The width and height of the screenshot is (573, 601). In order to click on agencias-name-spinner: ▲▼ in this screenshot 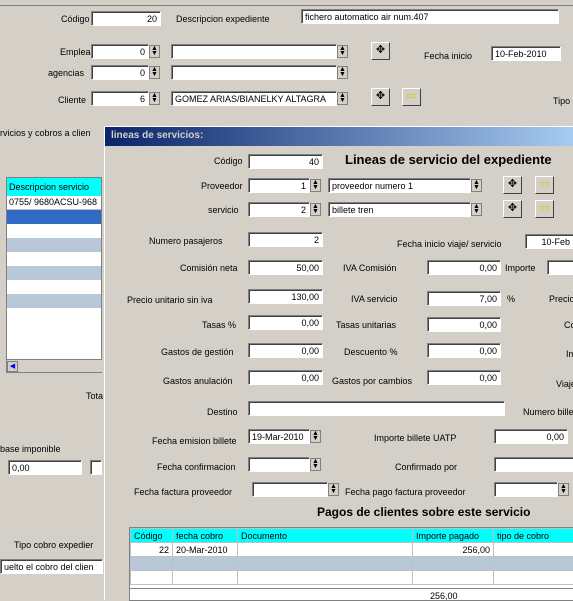, I will do `click(342, 72)`.